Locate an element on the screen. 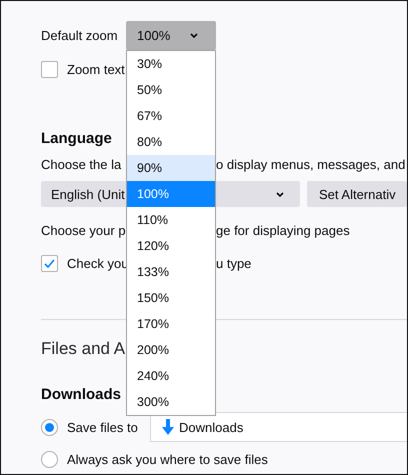 The height and width of the screenshot is (475, 408). description-text: Choose your p is located at coordinates (83, 230).